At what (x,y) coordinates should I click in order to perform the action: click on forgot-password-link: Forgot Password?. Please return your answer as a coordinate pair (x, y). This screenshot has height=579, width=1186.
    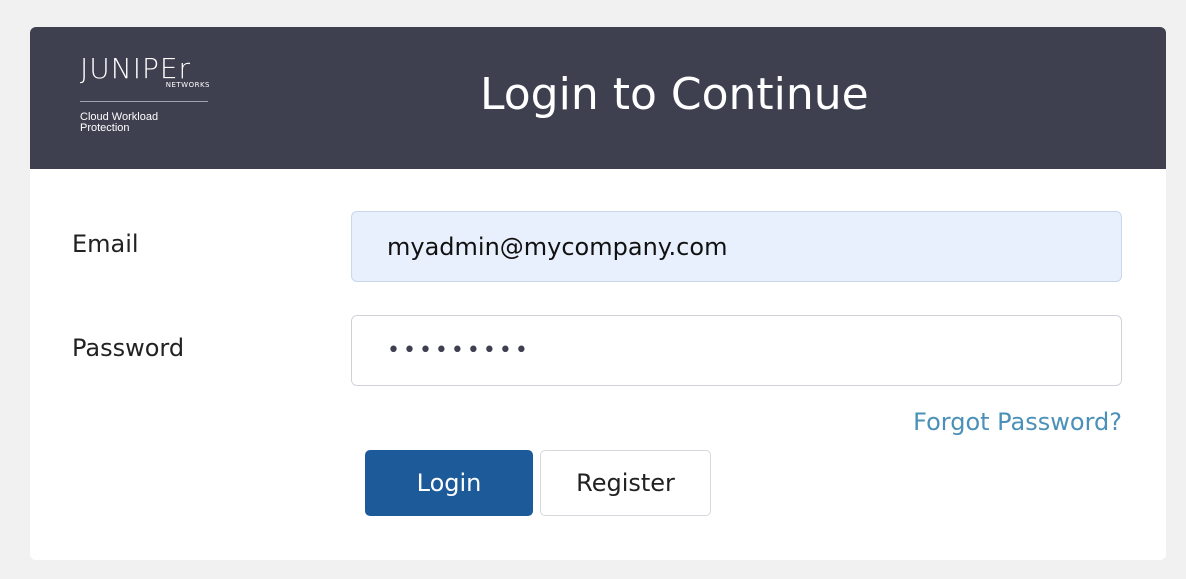
    Looking at the image, I should click on (1017, 422).